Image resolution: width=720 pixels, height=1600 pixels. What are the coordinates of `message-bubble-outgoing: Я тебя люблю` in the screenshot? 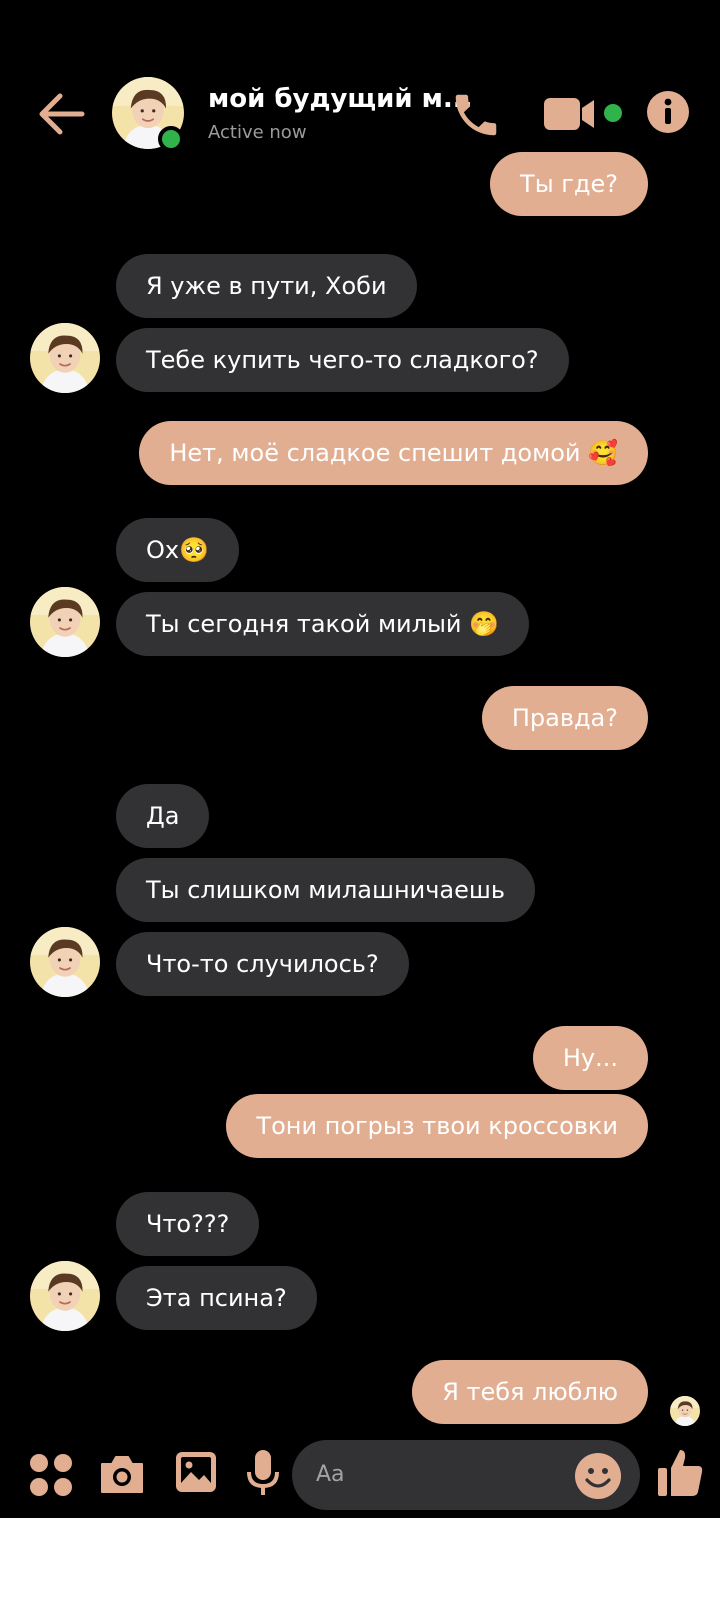 It's located at (530, 1392).